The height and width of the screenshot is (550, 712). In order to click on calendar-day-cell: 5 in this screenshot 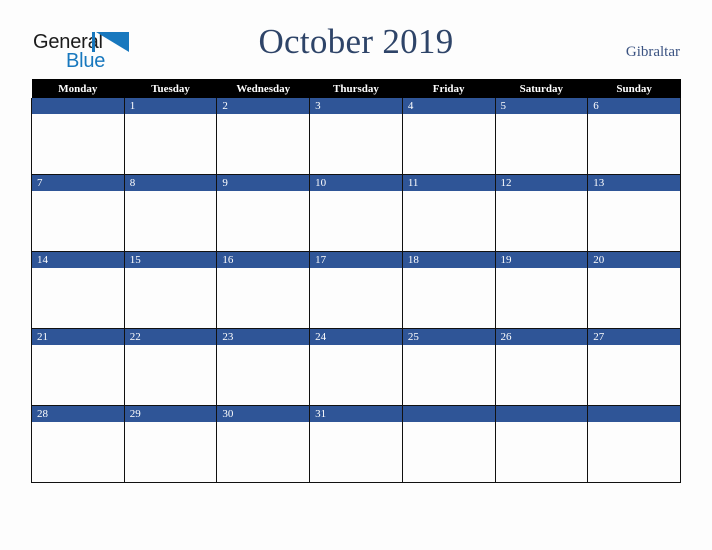, I will do `click(541, 136)`.